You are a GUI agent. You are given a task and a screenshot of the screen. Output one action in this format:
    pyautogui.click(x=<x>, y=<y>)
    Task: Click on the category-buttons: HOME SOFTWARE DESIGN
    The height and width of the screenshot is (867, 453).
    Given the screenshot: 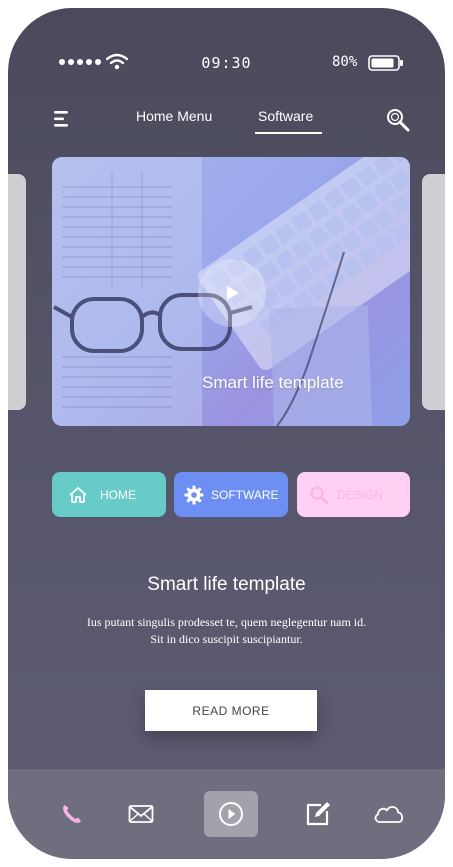 What is the action you would take?
    pyautogui.click(x=231, y=494)
    